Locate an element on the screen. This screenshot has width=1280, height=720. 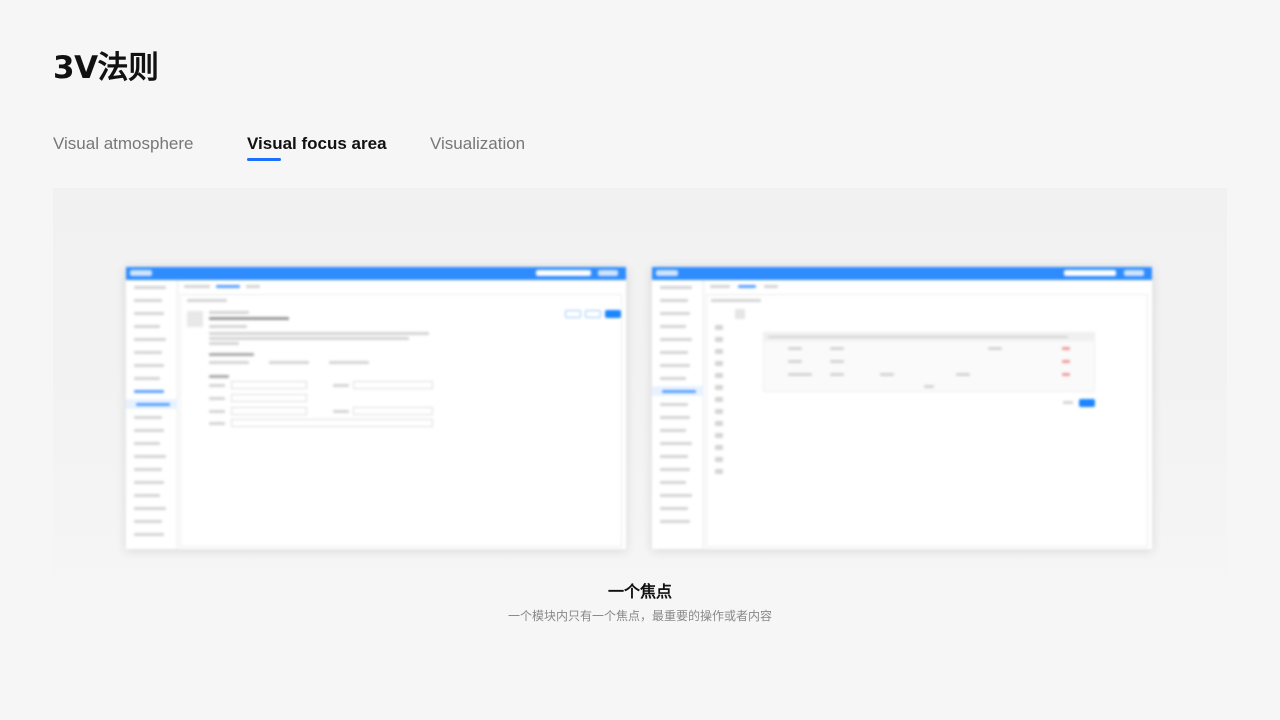
active-tab-indicator is located at coordinates (264, 159).